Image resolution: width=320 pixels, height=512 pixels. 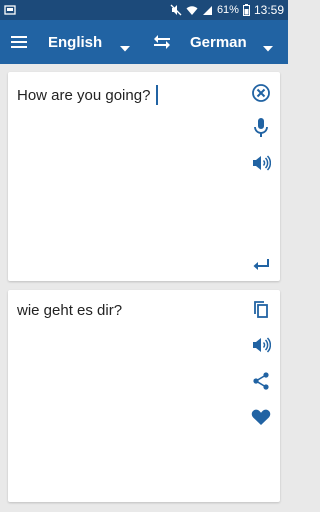 I want to click on source-text: How are you going?, so click(x=84, y=95).